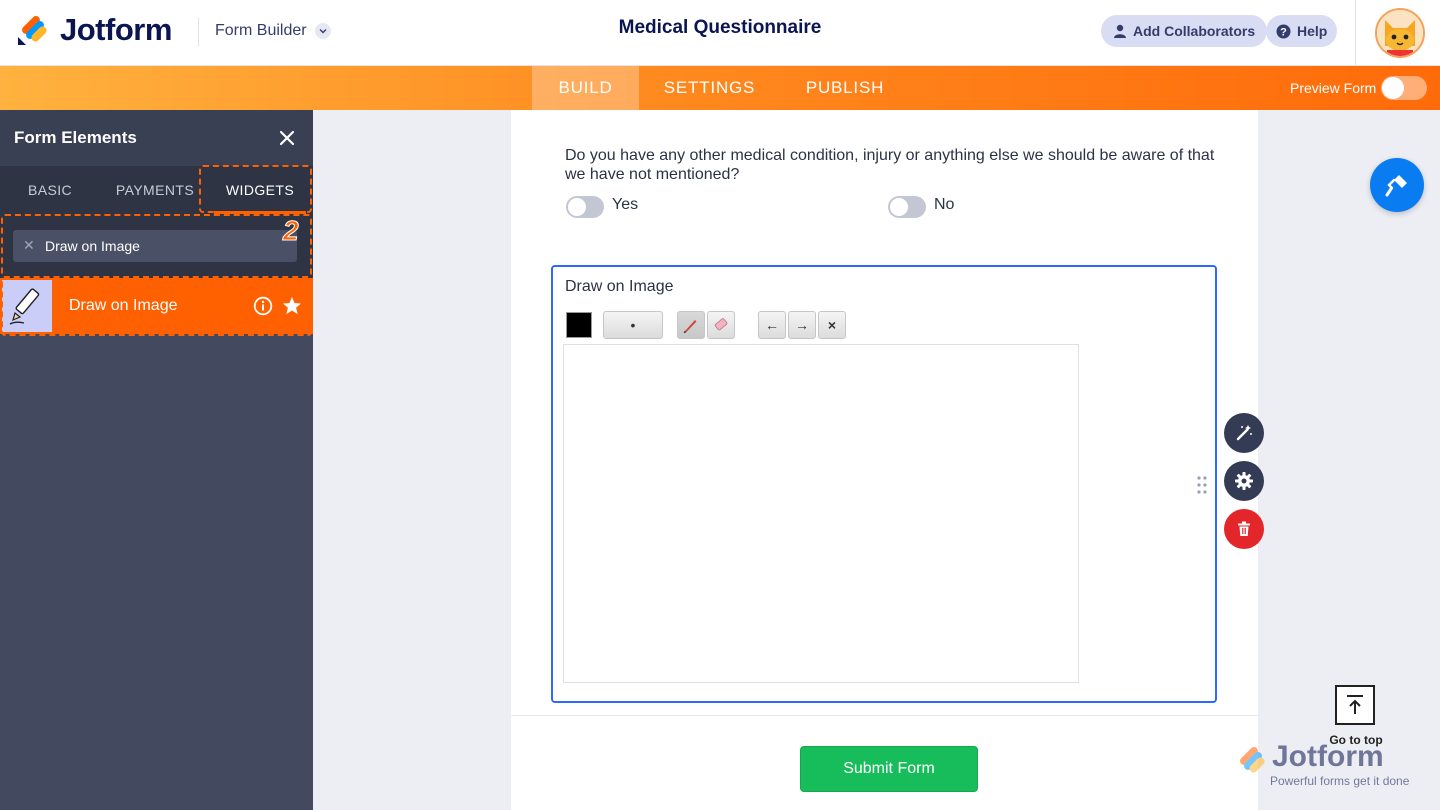 This screenshot has width=1440, height=810. Describe the element at coordinates (156, 138) in the screenshot. I see `panel-header: Form Elements` at that location.